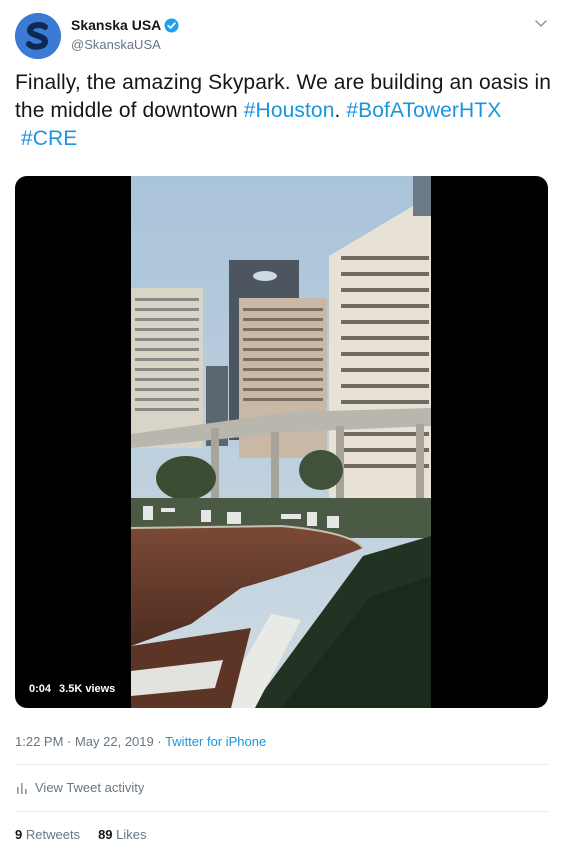 This screenshot has height=847, width=567. I want to click on view-activity-link: View Tweet activity, so click(79, 787).